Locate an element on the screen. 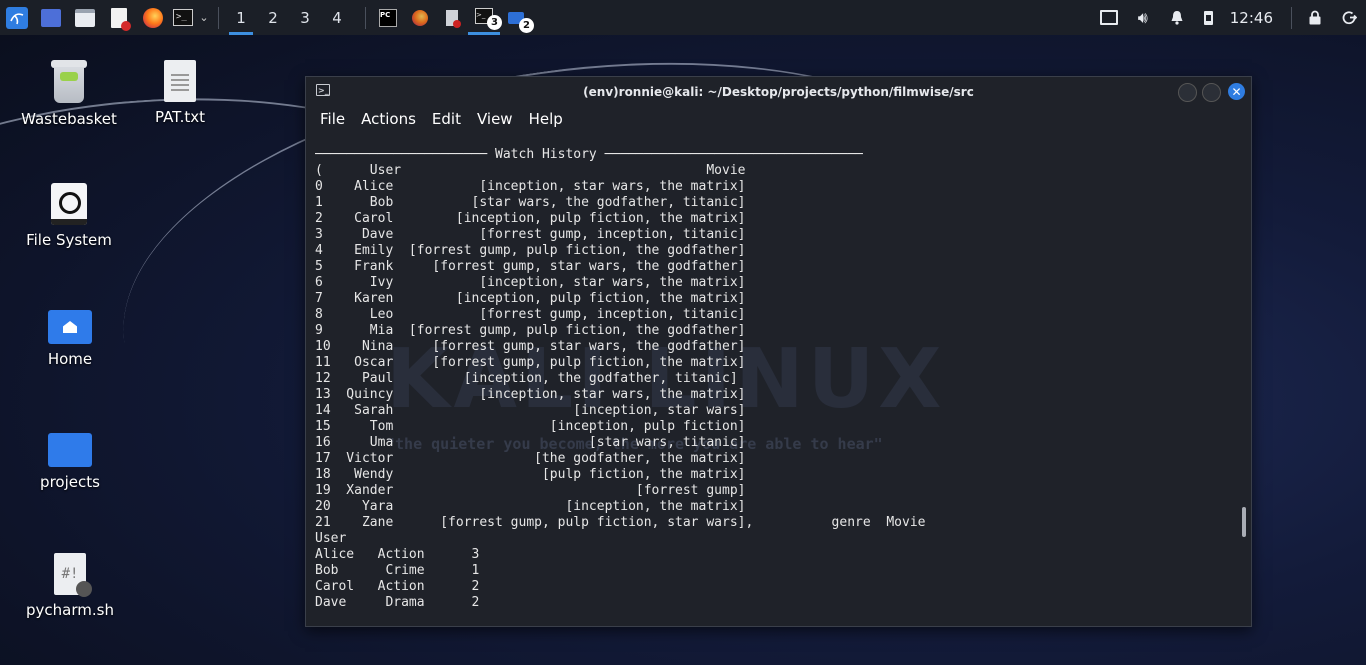 The image size is (1366, 665). terminal-line: Bob Crime 1 is located at coordinates (397, 570).